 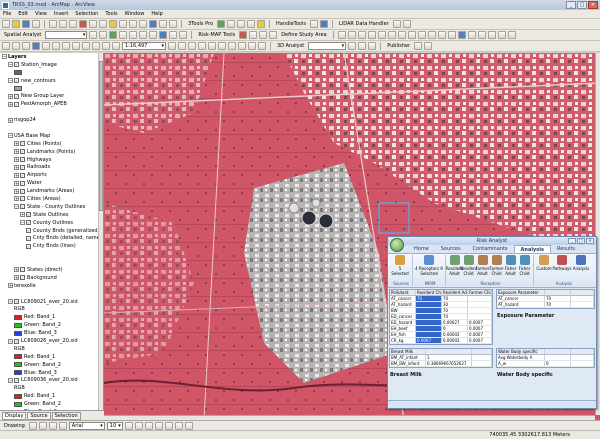 What do you see at coordinates (403, 310) in the screenshot?
I see `grid-cell: BW` at bounding box center [403, 310].